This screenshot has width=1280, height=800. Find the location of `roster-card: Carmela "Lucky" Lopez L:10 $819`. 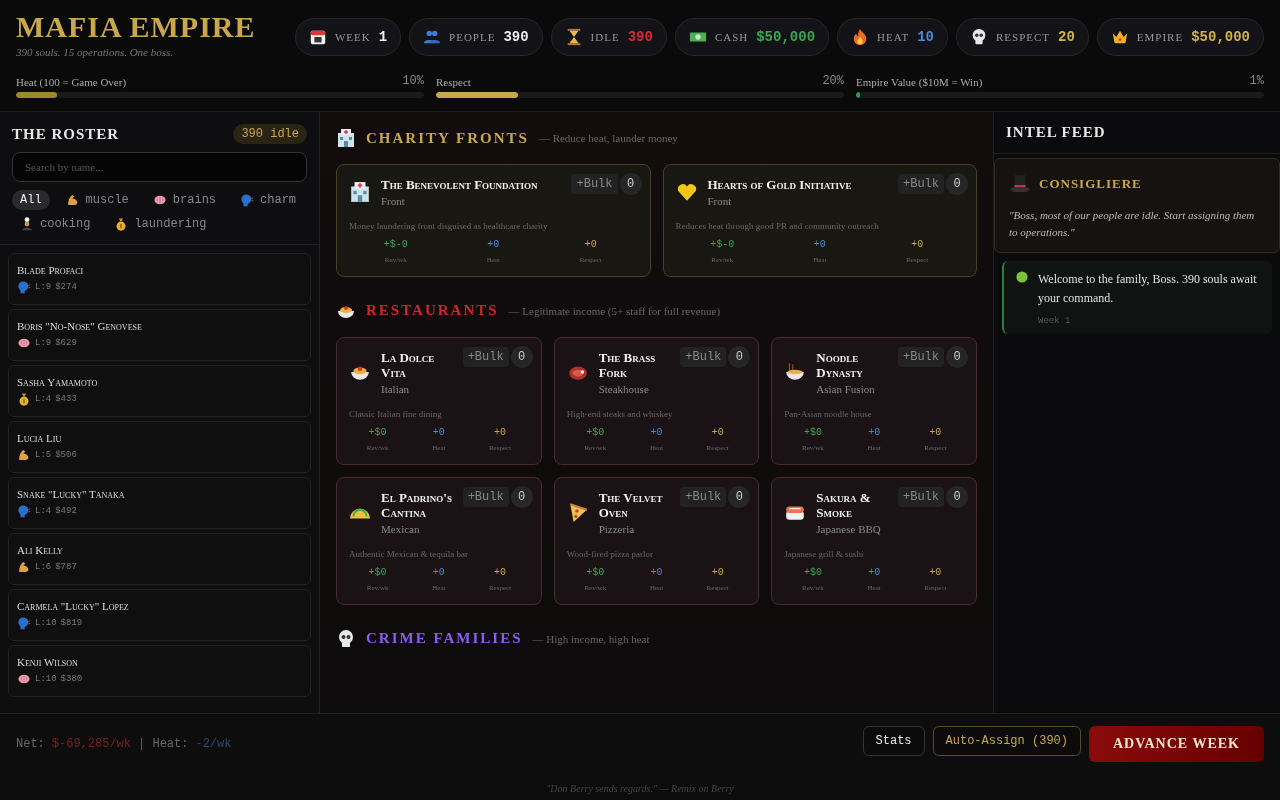

roster-card: Carmela "Lucky" Lopez L:10 $819 is located at coordinates (159, 615).